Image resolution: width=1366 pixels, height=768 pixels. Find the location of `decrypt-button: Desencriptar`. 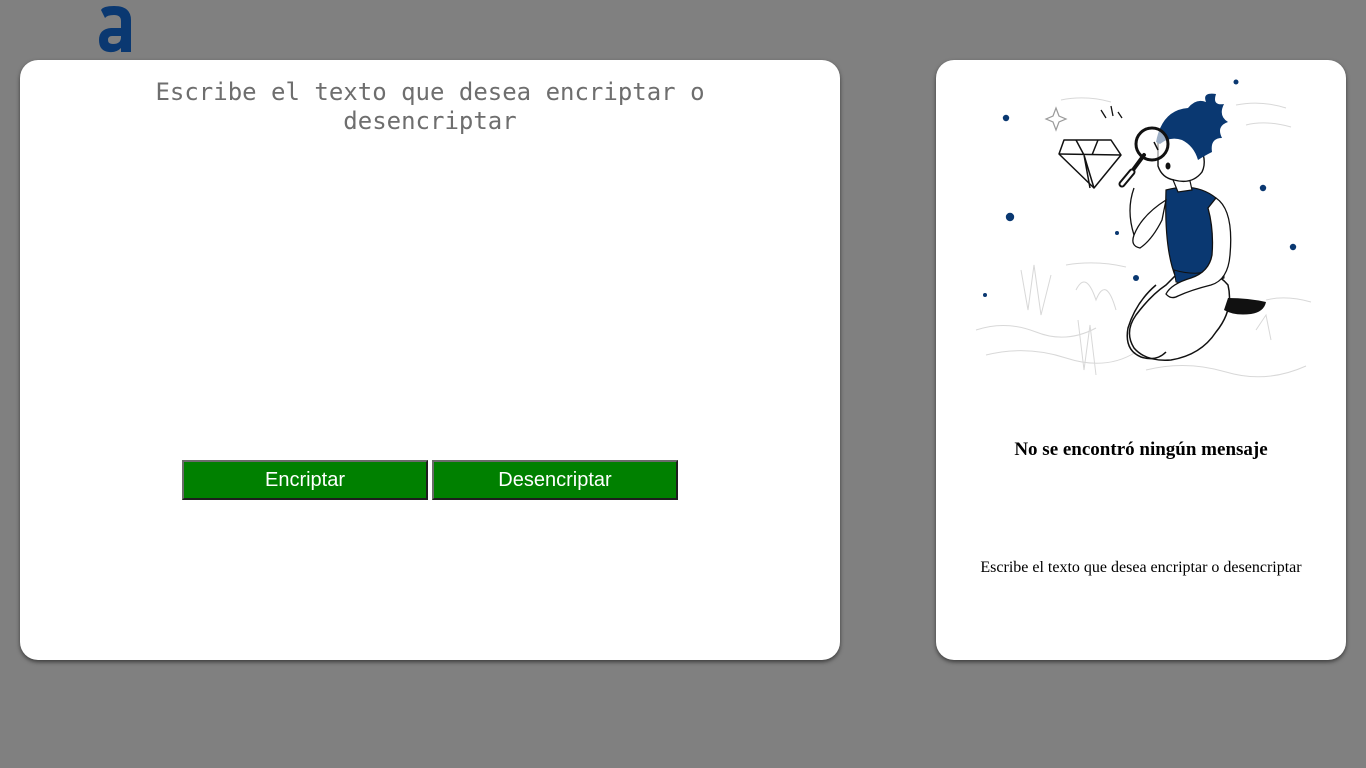

decrypt-button: Desencriptar is located at coordinates (555, 480).